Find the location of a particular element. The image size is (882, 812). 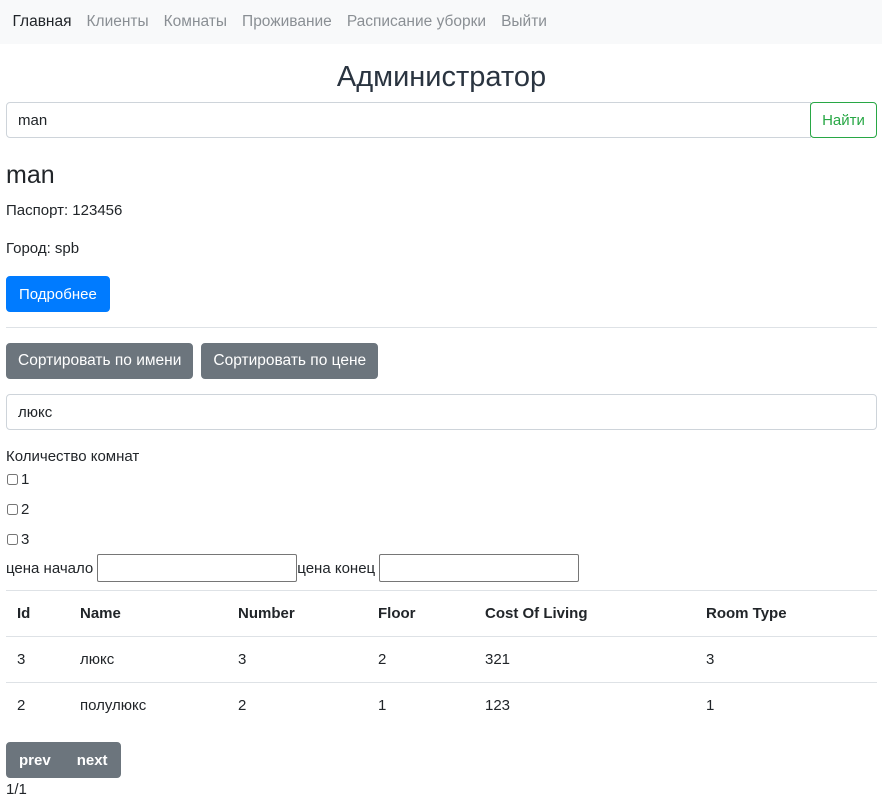

col-id: Id is located at coordinates (24, 613).